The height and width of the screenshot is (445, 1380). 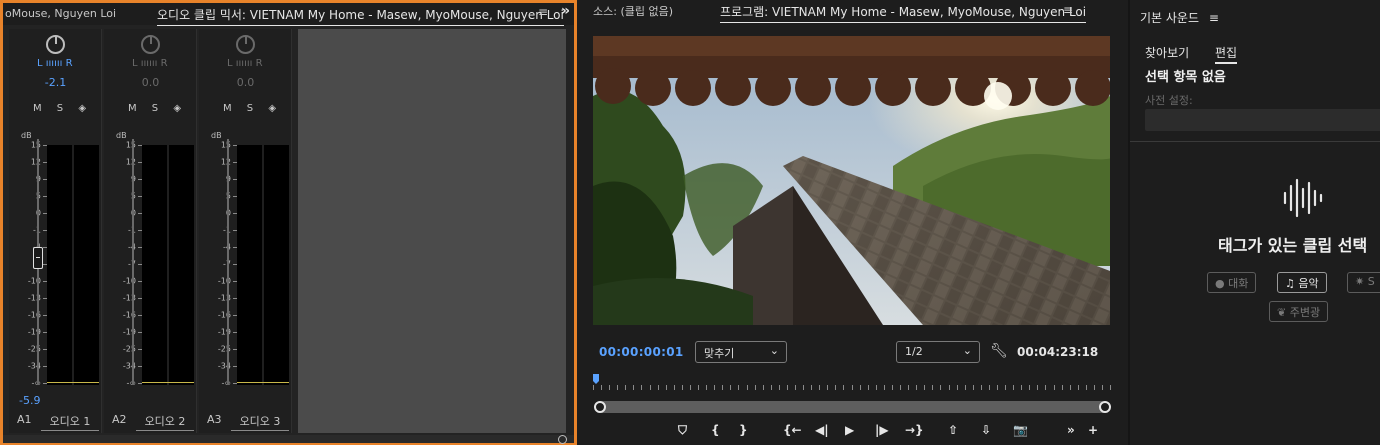 I want to click on channel-track-name: 오디오 2, so click(x=165, y=422).